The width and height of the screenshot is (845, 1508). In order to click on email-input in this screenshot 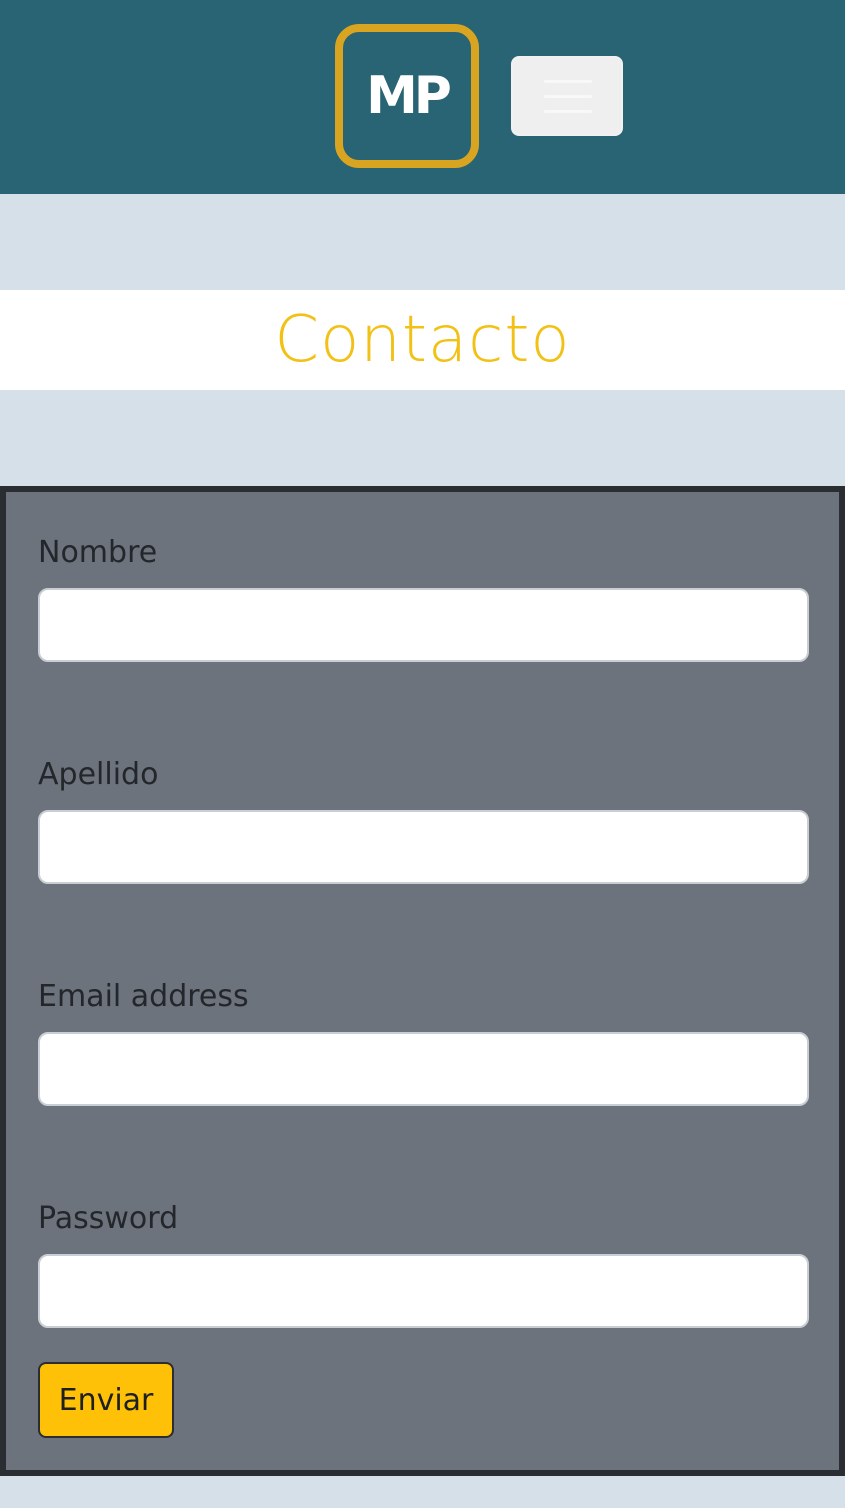, I will do `click(423, 1069)`.